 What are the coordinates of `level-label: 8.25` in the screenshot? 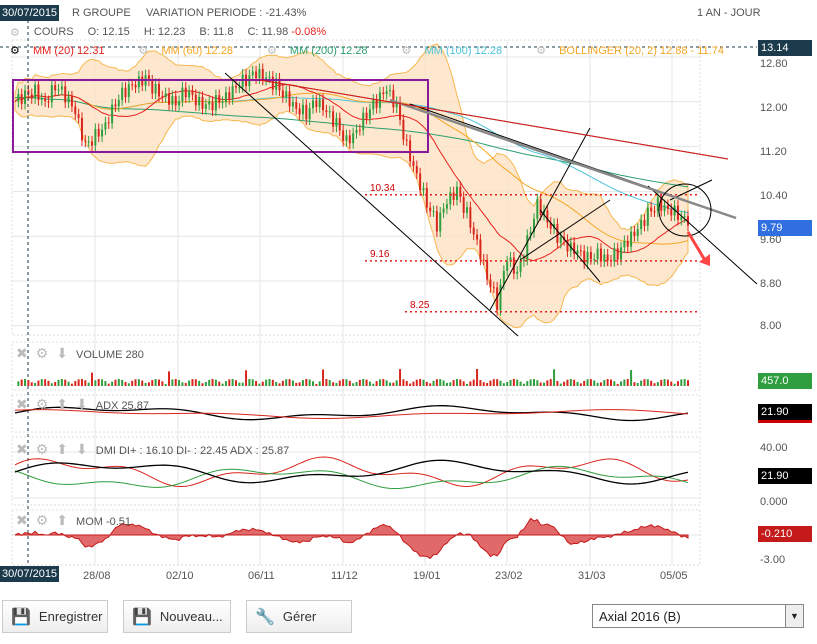 It's located at (420, 305).